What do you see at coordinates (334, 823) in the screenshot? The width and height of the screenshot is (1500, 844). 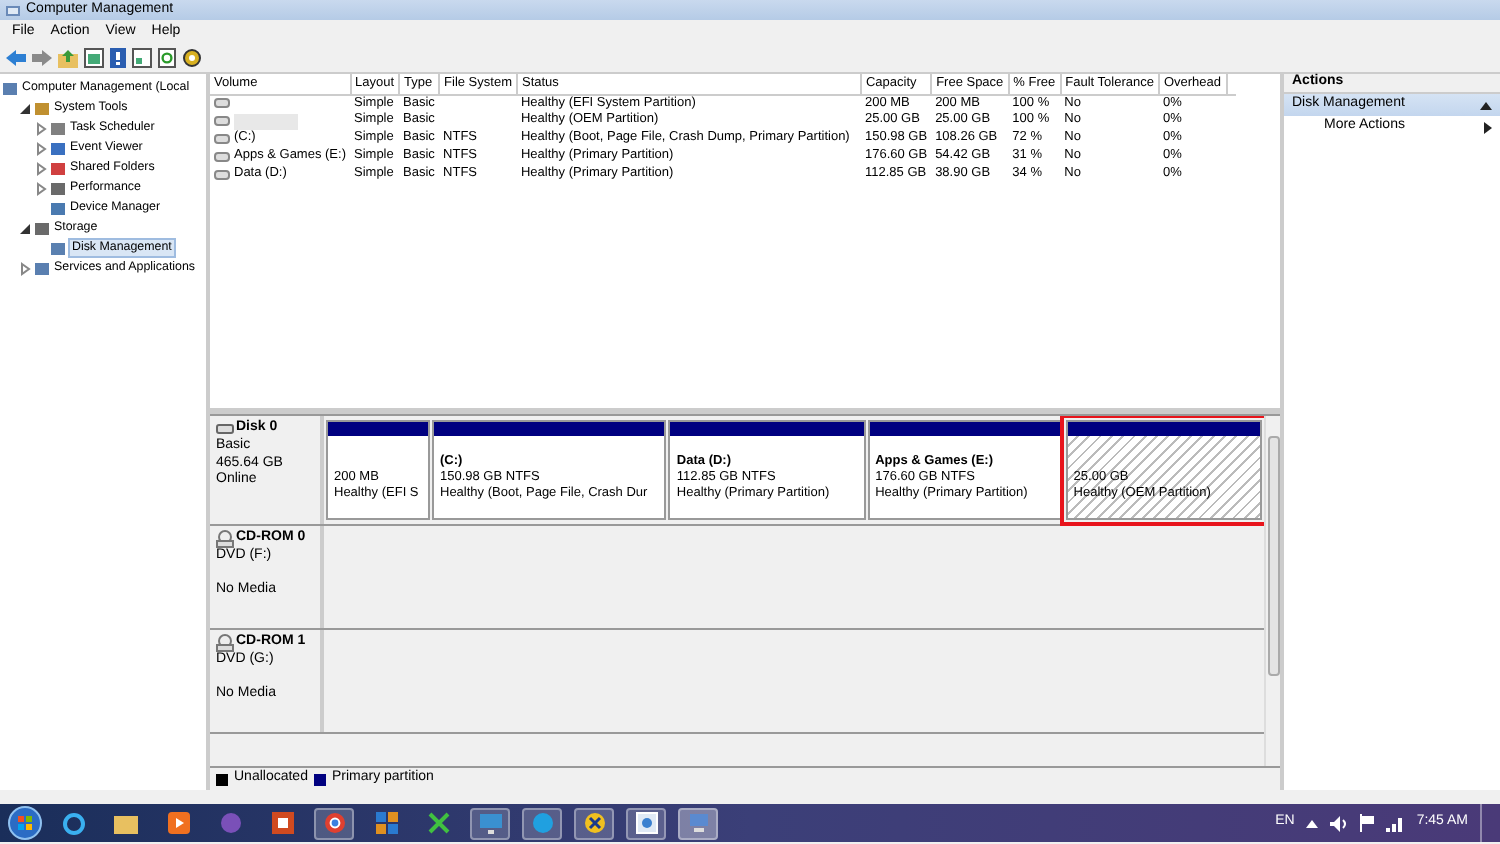 I see `browser-icon` at bounding box center [334, 823].